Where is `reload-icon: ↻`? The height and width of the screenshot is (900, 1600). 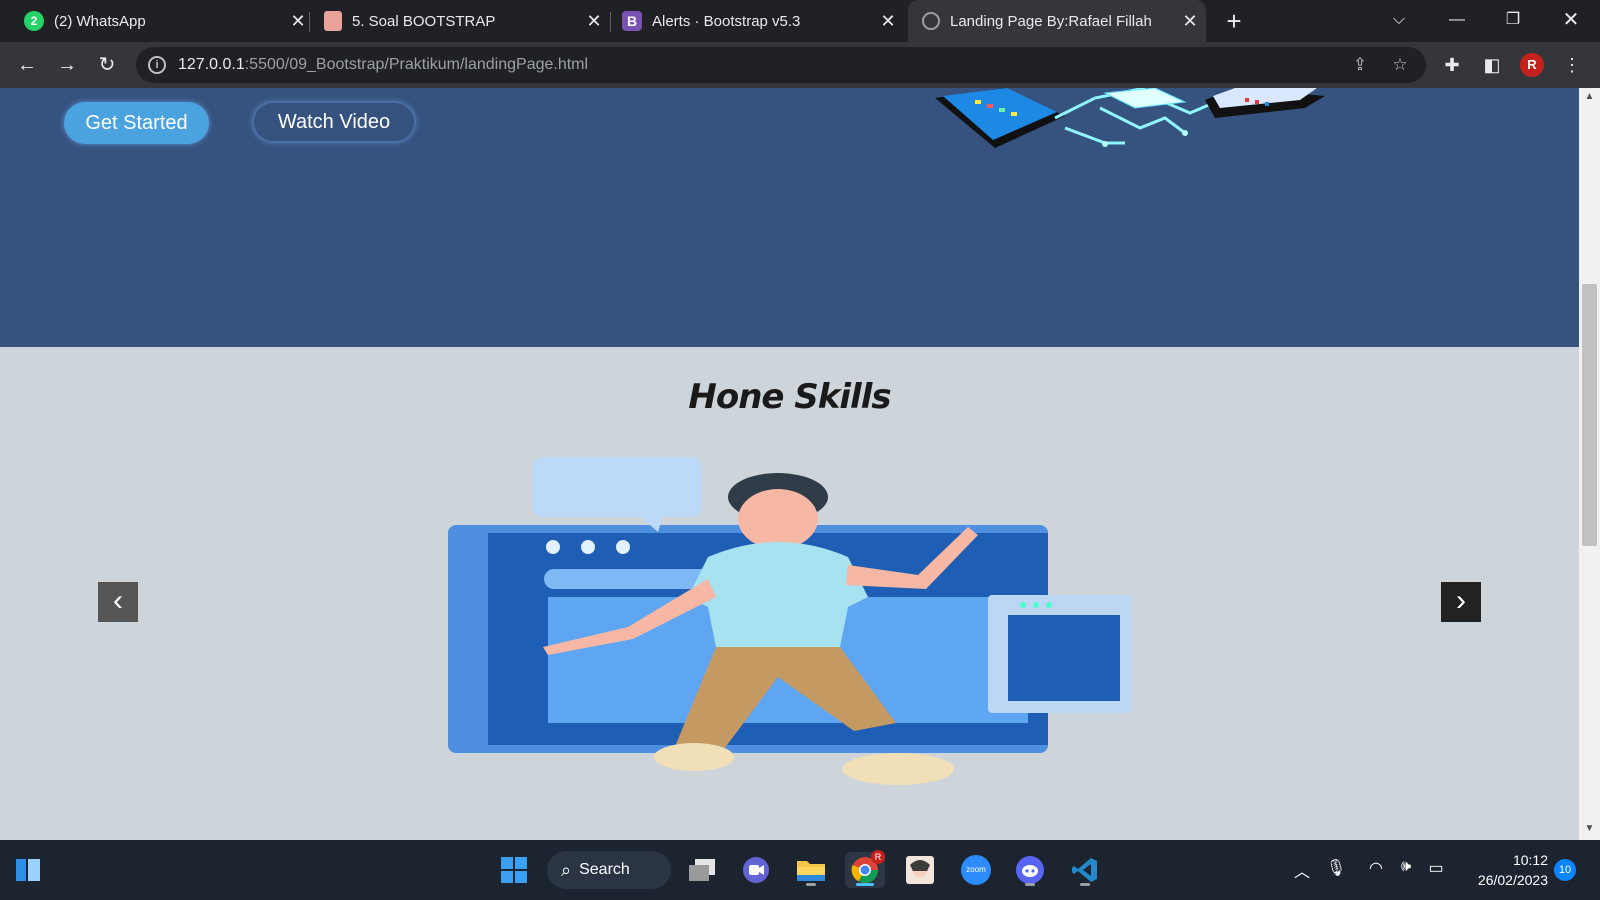 reload-icon: ↻ is located at coordinates (107, 65).